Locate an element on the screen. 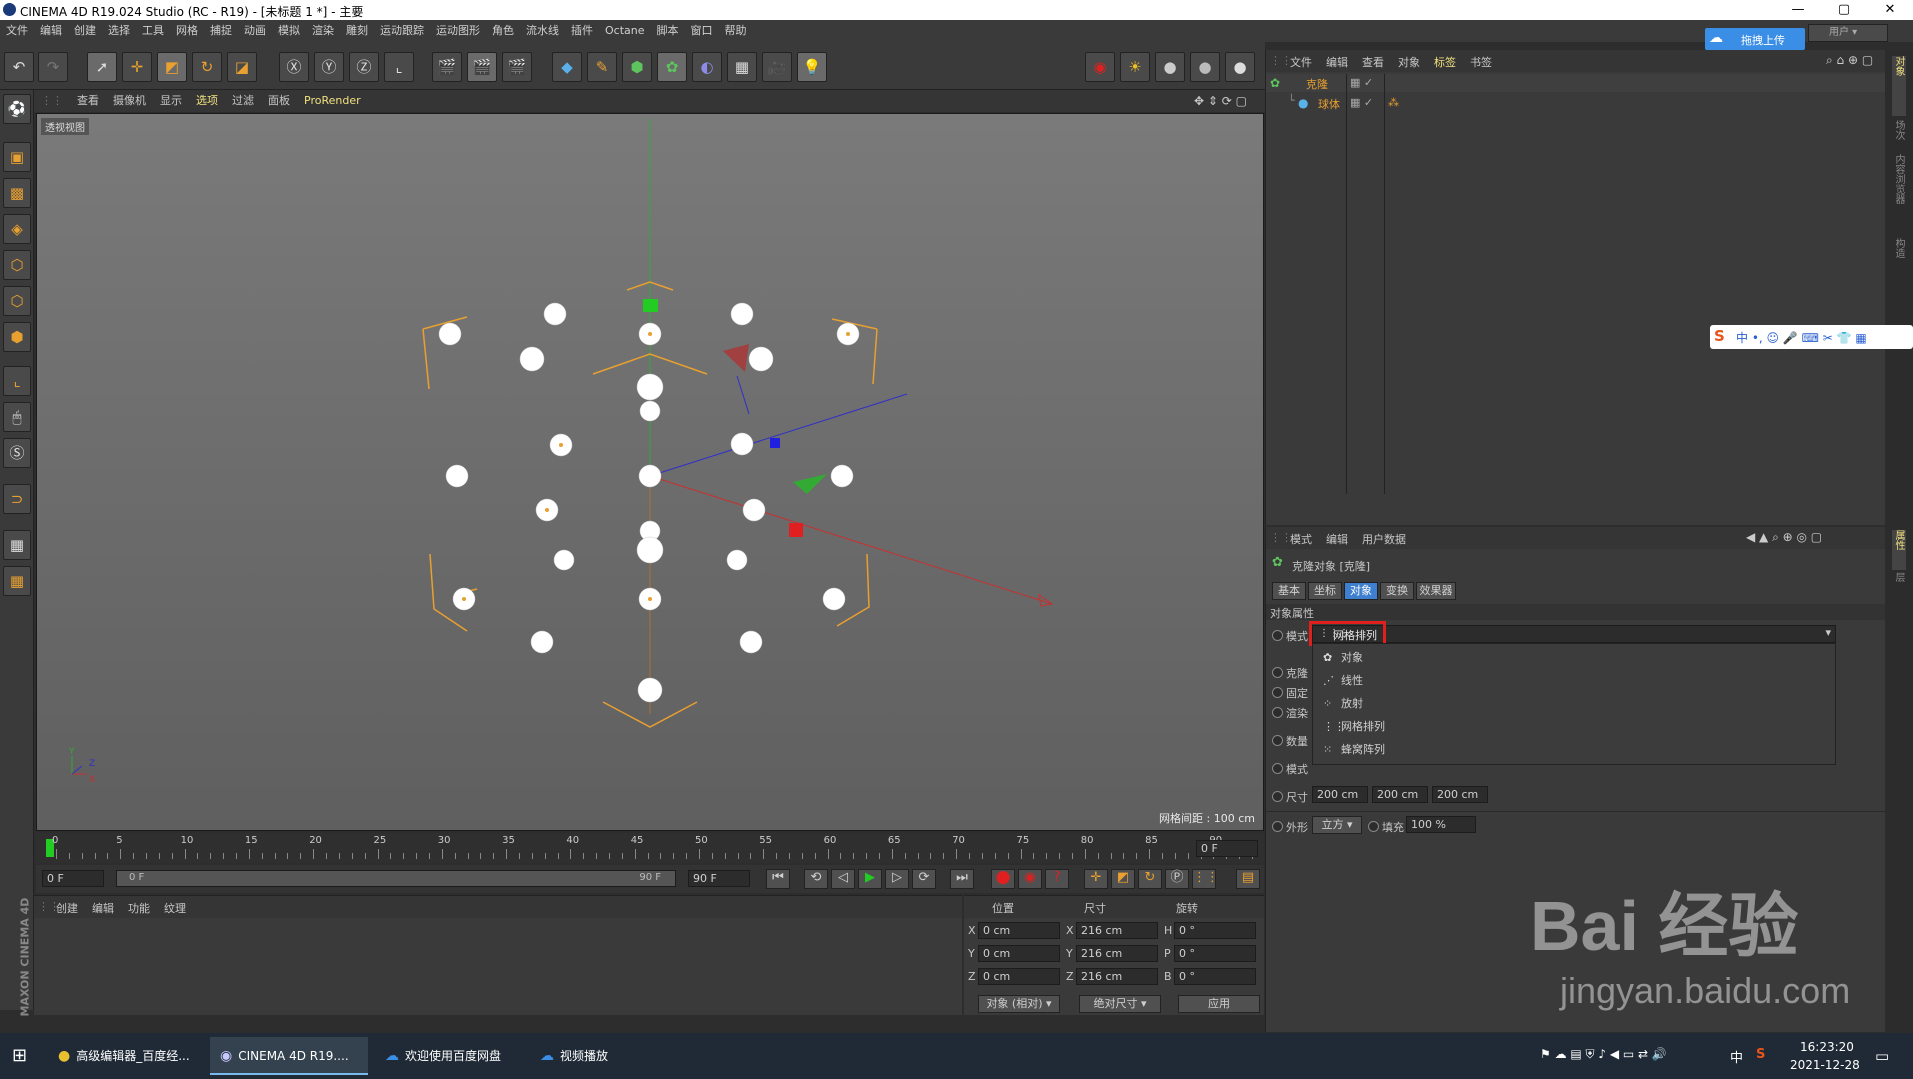  mode-dropdown-list: ✿ 对象 ⋰ 线性 ⁘ 放射 ⋮⋮网格排列 ⁙ 蜂窝阵列 is located at coordinates (1574, 704).